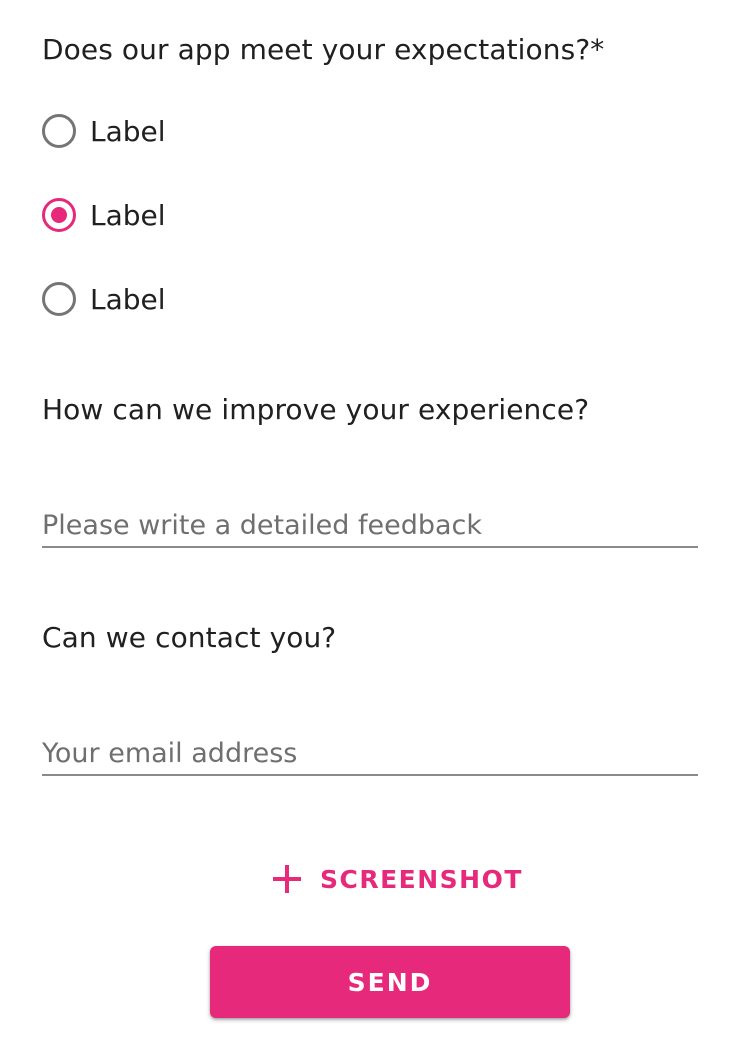  What do you see at coordinates (323, 49) in the screenshot?
I see `expectation-question: Does our app meet your expectations?*` at bounding box center [323, 49].